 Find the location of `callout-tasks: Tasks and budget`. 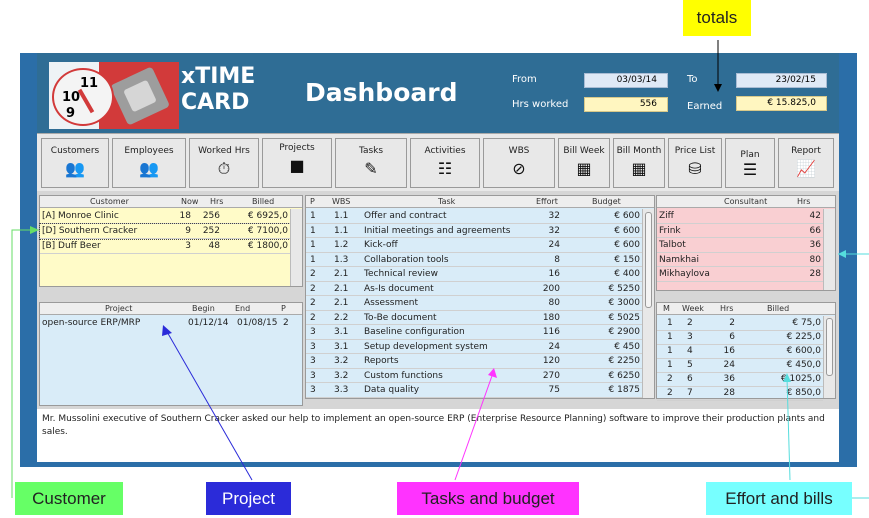

callout-tasks: Tasks and budget is located at coordinates (488, 498).